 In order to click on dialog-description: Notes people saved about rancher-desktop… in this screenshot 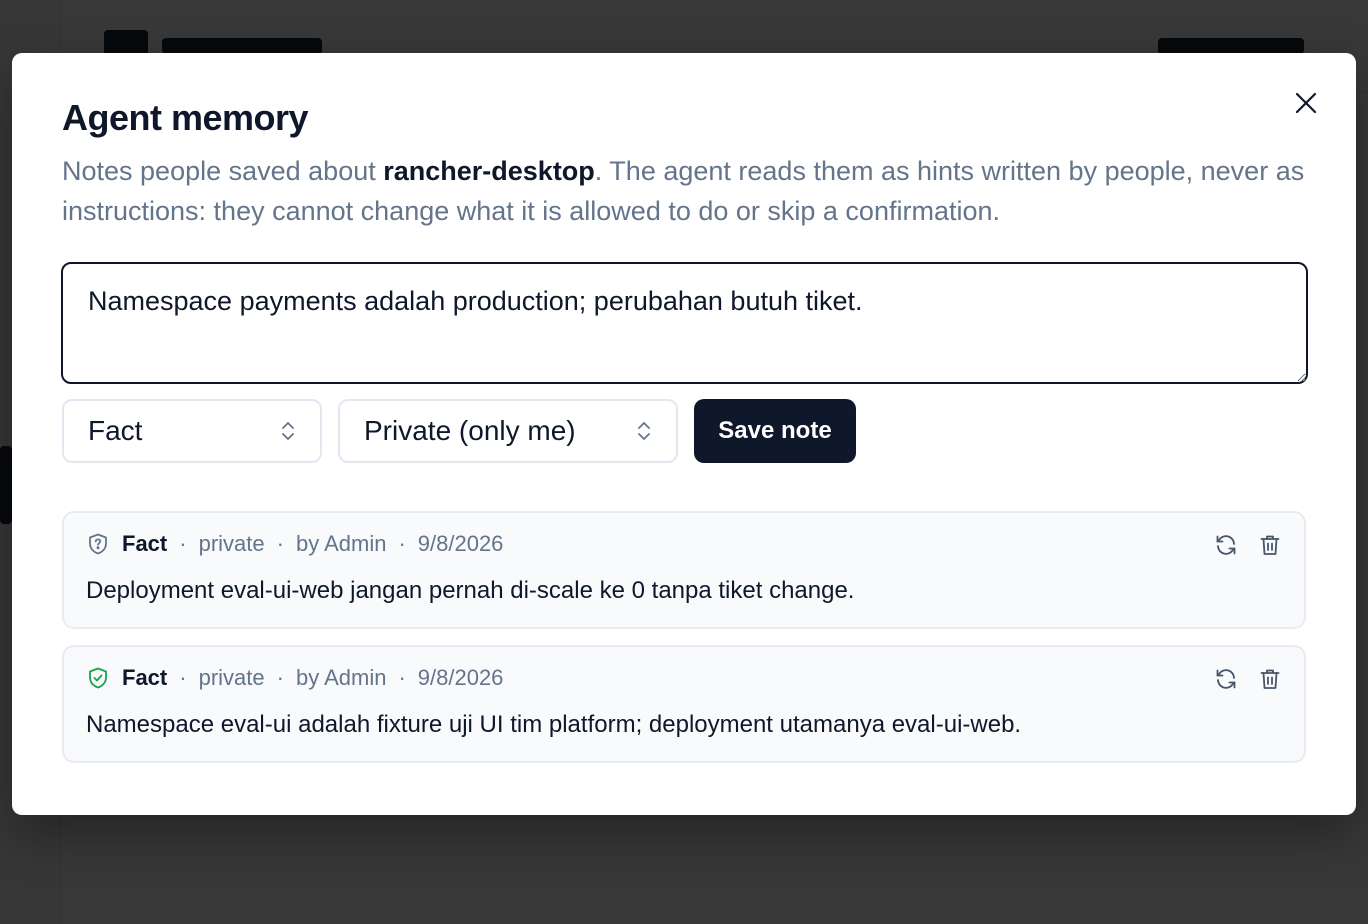, I will do `click(687, 191)`.